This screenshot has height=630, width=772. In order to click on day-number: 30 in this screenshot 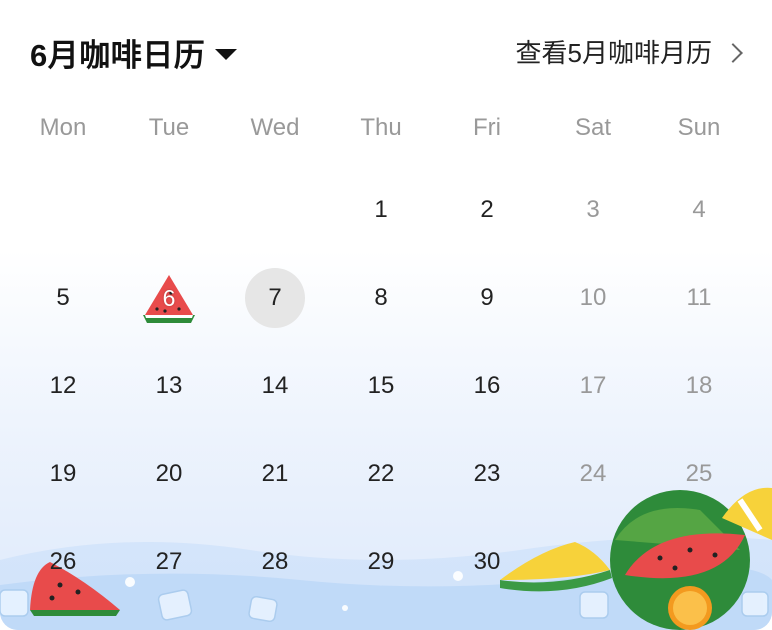, I will do `click(487, 561)`.